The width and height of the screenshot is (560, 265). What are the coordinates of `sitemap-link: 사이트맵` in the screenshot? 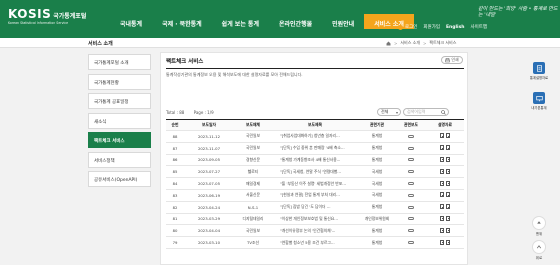 It's located at (478, 27).